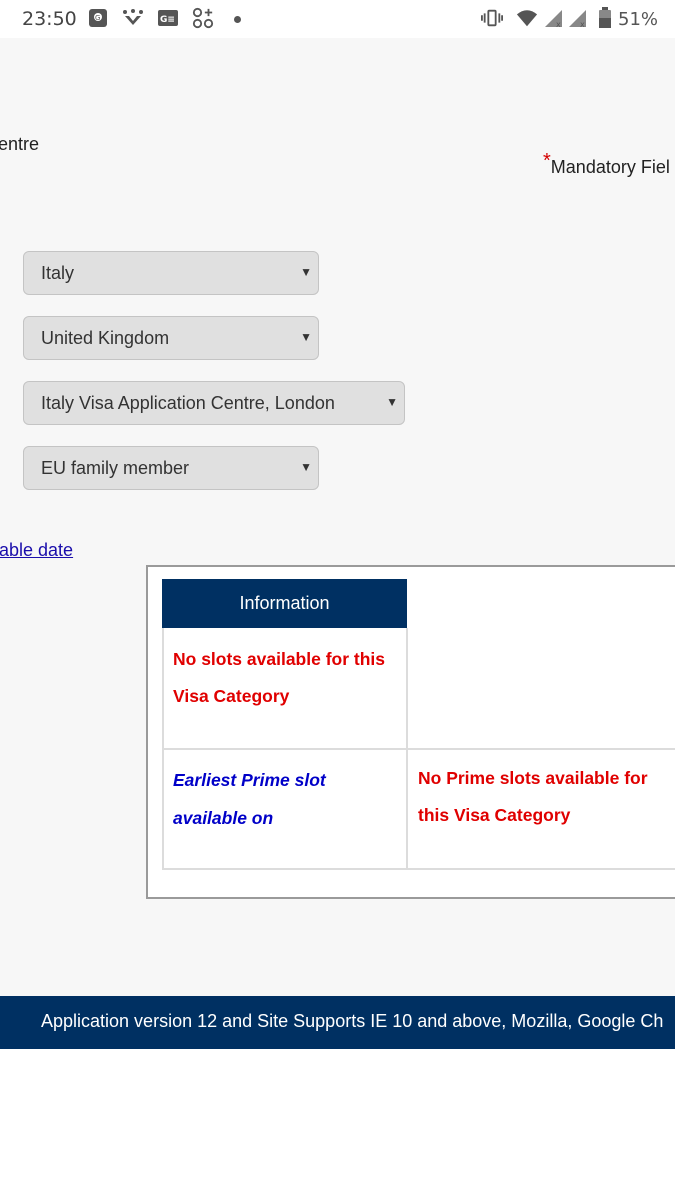  What do you see at coordinates (492, 18) in the screenshot?
I see `vibrate-icon` at bounding box center [492, 18].